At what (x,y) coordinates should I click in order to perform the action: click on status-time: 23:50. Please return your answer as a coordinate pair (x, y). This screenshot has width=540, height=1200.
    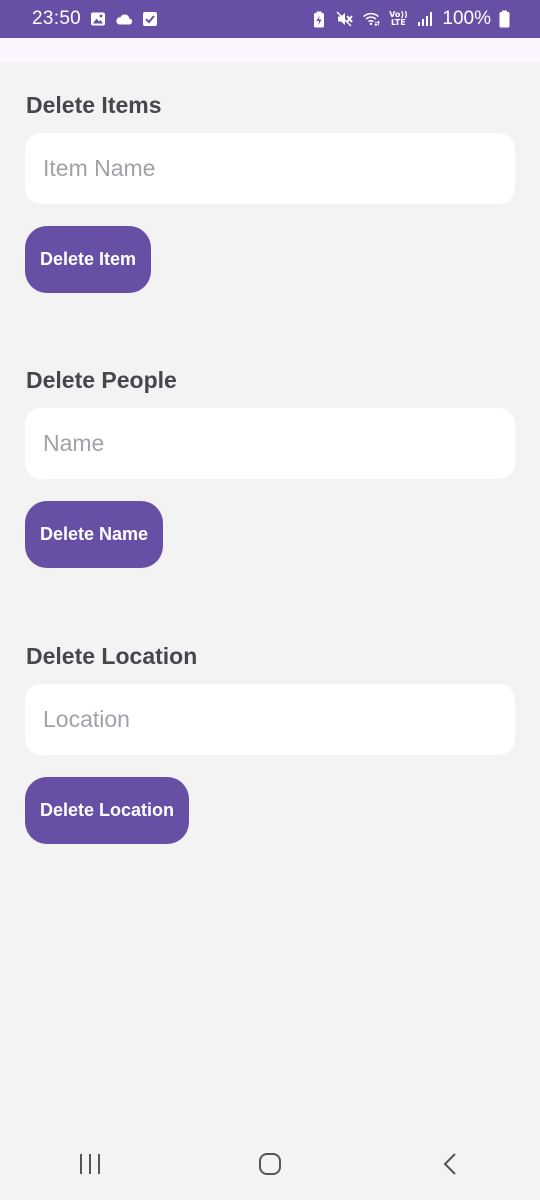
    Looking at the image, I should click on (57, 18).